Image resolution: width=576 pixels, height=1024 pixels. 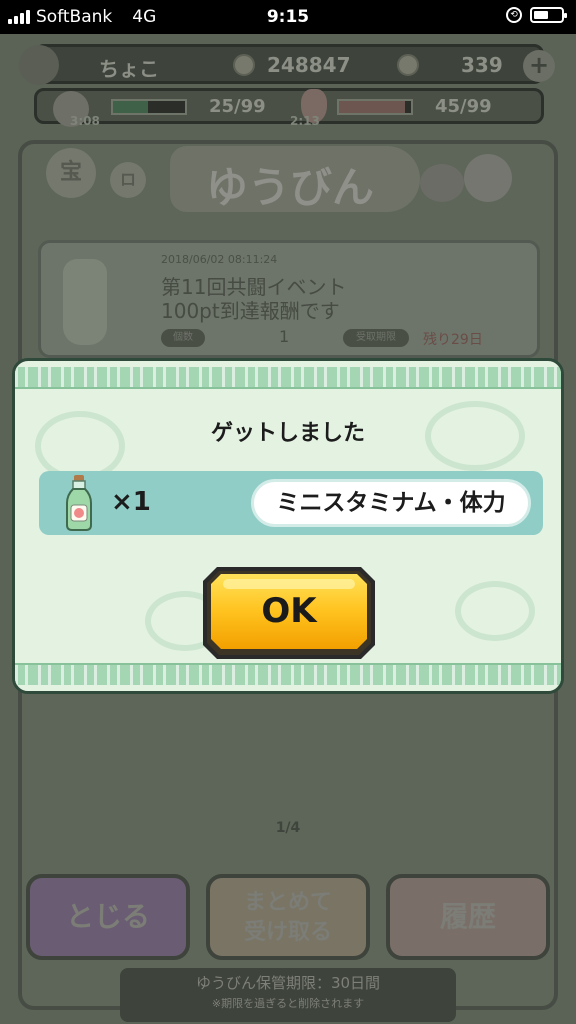 I want to click on gem-icon, so click(x=408, y=65).